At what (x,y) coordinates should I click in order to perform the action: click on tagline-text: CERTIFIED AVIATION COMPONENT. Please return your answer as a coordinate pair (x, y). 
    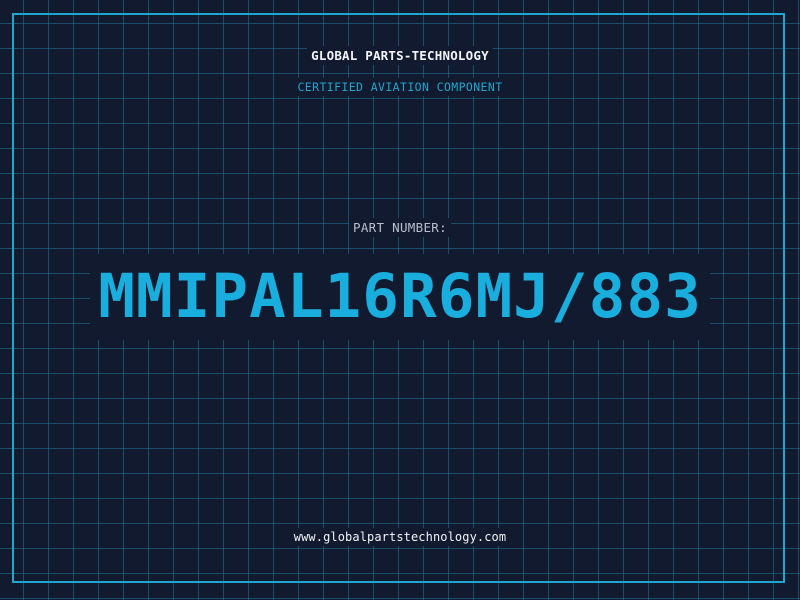
    Looking at the image, I should click on (400, 87).